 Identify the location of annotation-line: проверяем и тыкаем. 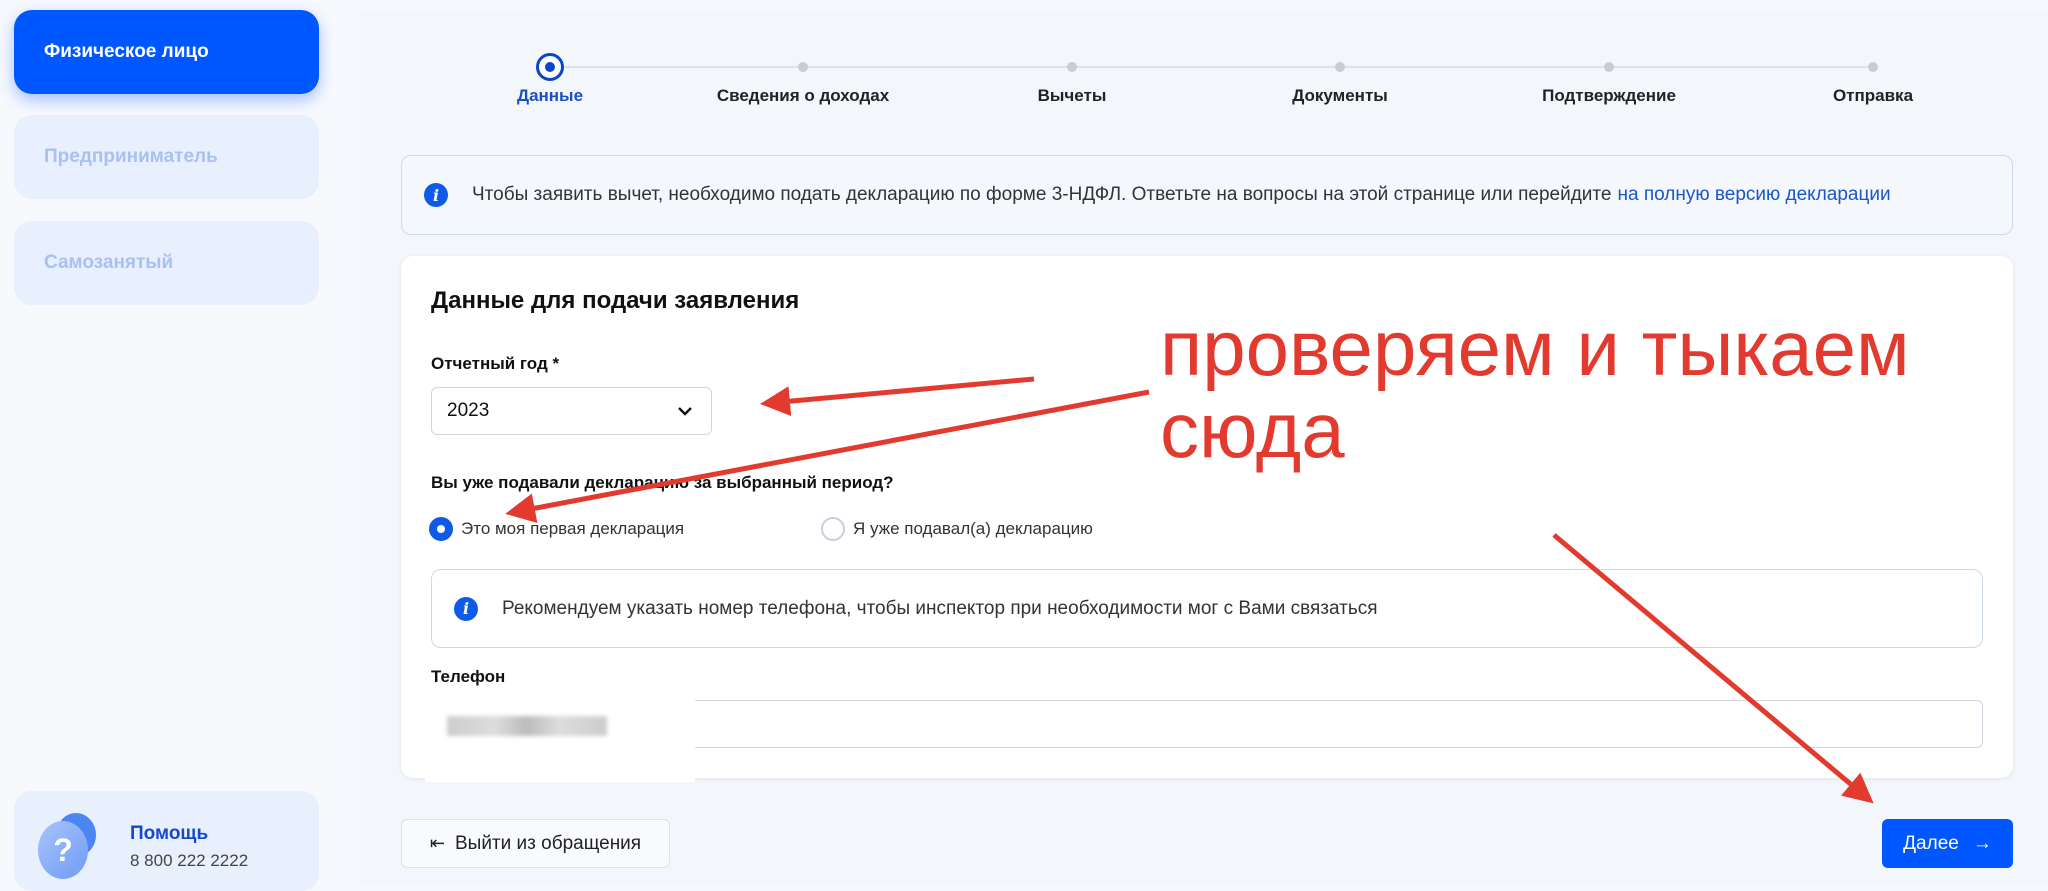
(1535, 348).